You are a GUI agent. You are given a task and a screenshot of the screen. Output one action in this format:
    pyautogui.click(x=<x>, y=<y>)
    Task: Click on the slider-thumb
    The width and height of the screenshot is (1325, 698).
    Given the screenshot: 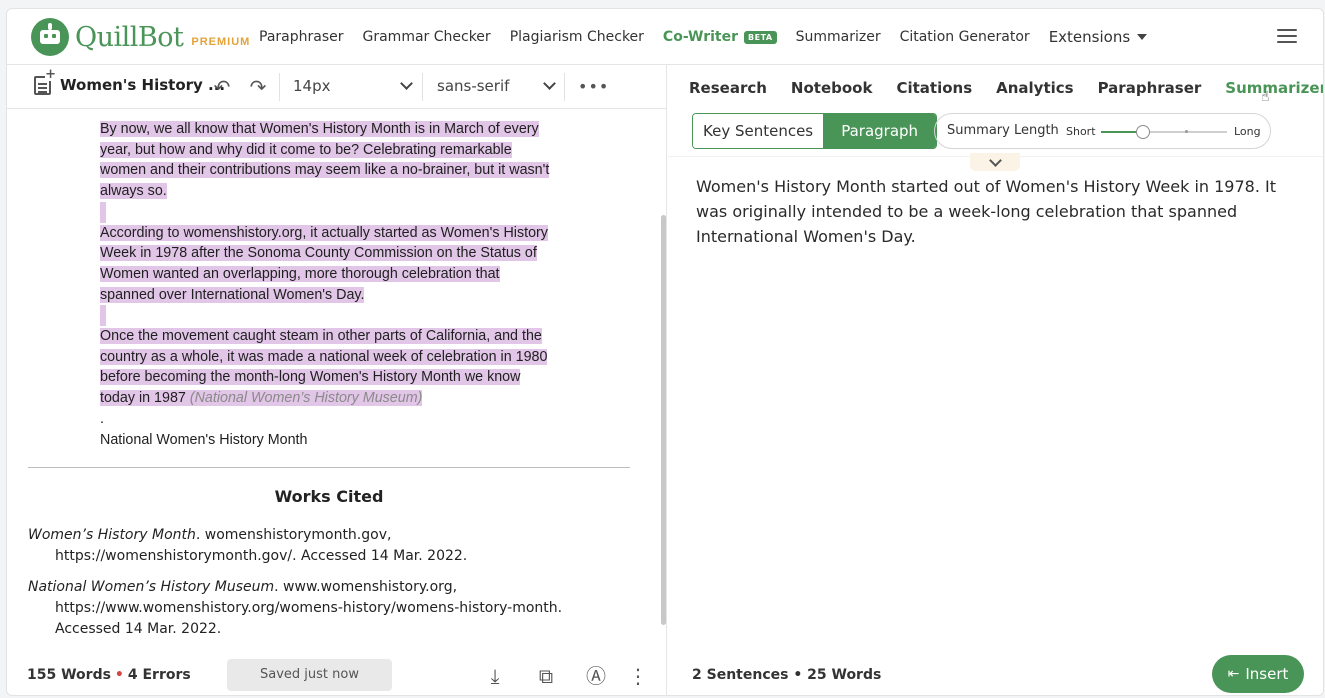 What is the action you would take?
    pyautogui.click(x=1143, y=132)
    